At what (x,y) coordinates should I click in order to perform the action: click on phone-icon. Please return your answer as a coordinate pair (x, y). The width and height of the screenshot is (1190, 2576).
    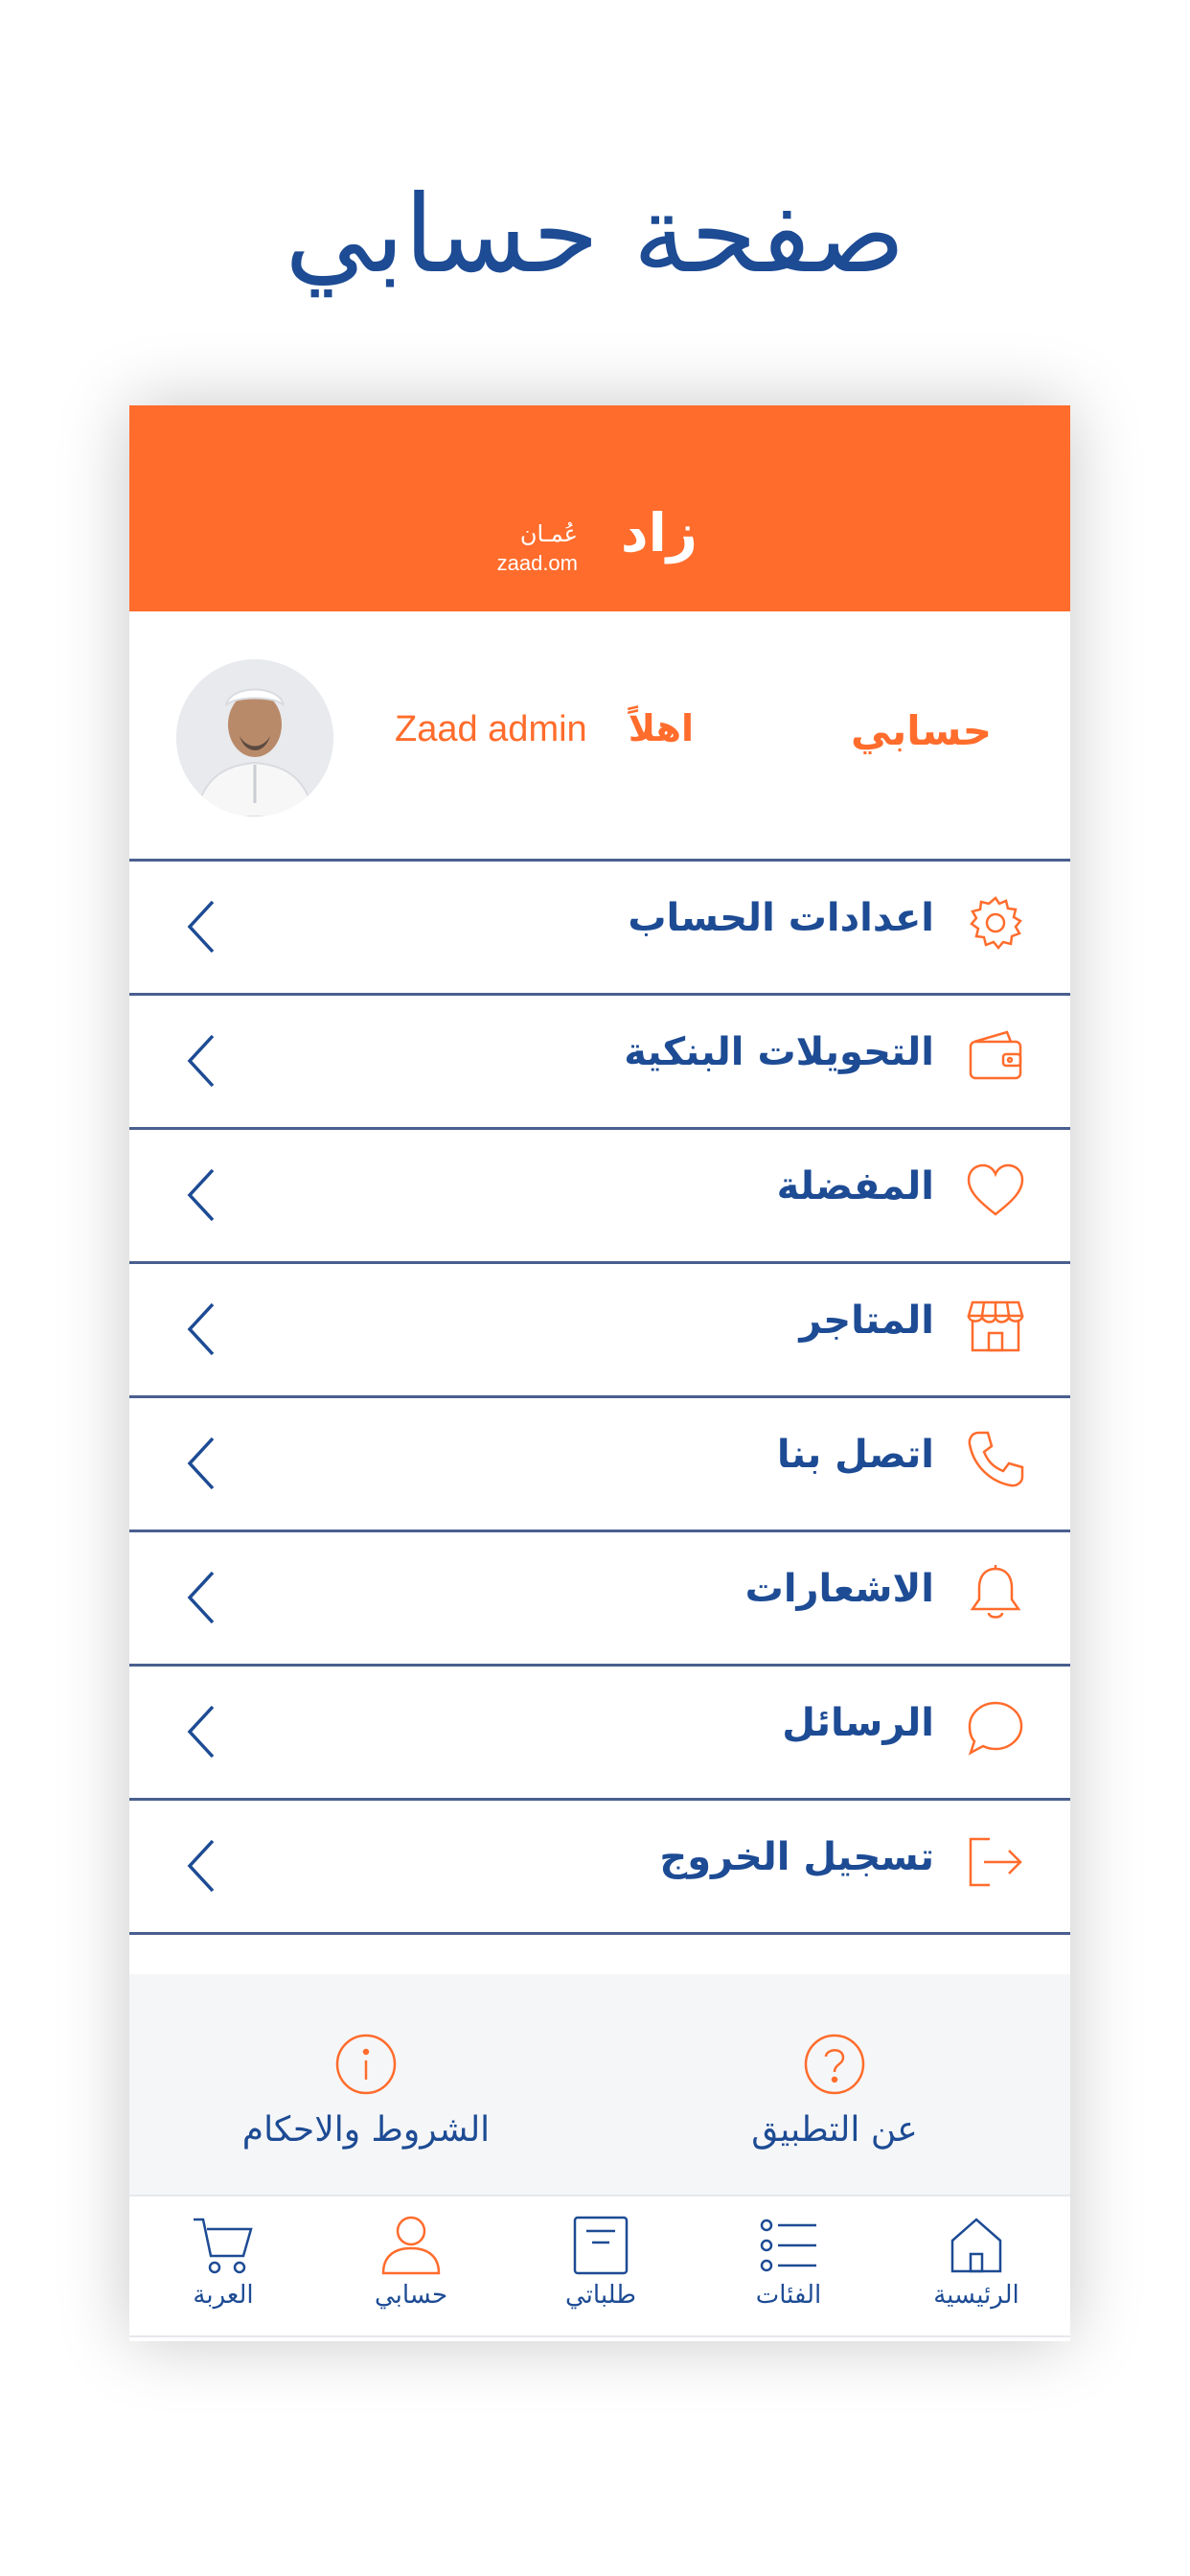
    Looking at the image, I should click on (996, 1459).